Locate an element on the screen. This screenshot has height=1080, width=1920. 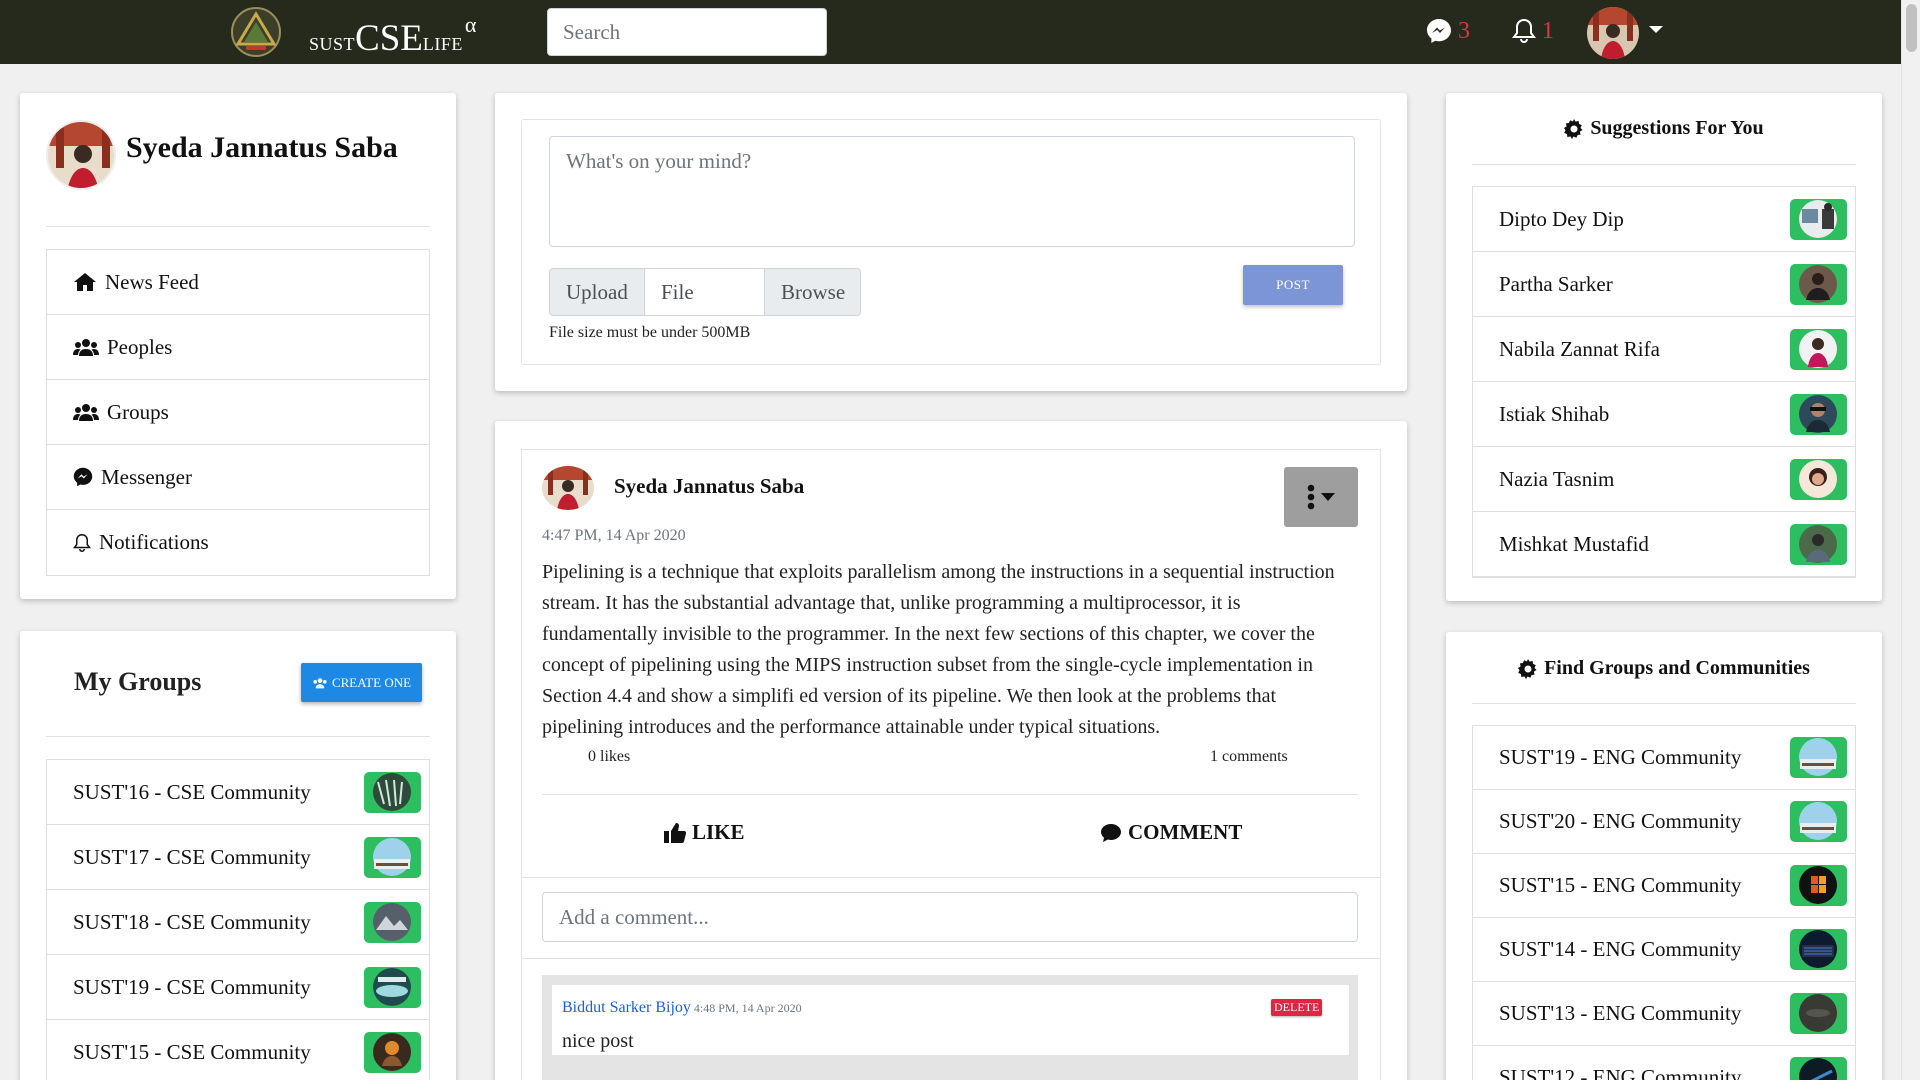
upload-label: Upload is located at coordinates (597, 292).